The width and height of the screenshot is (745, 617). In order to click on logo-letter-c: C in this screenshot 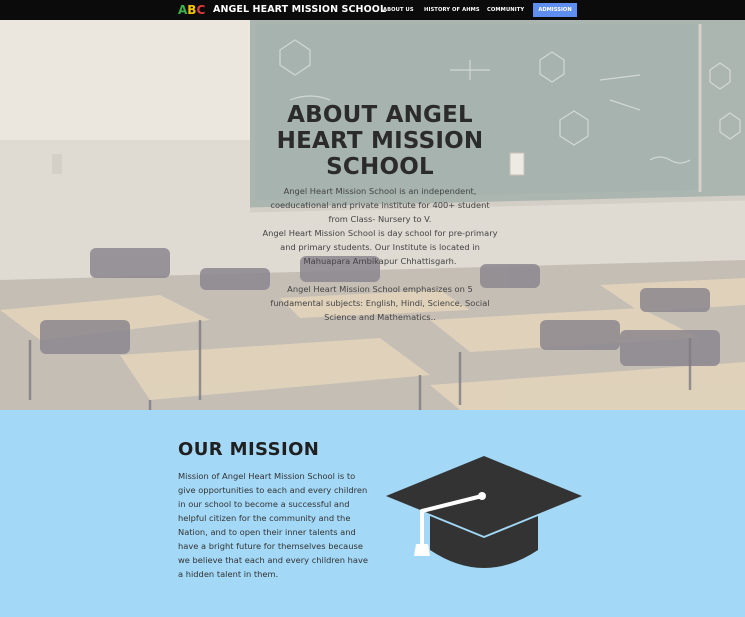, I will do `click(201, 10)`.